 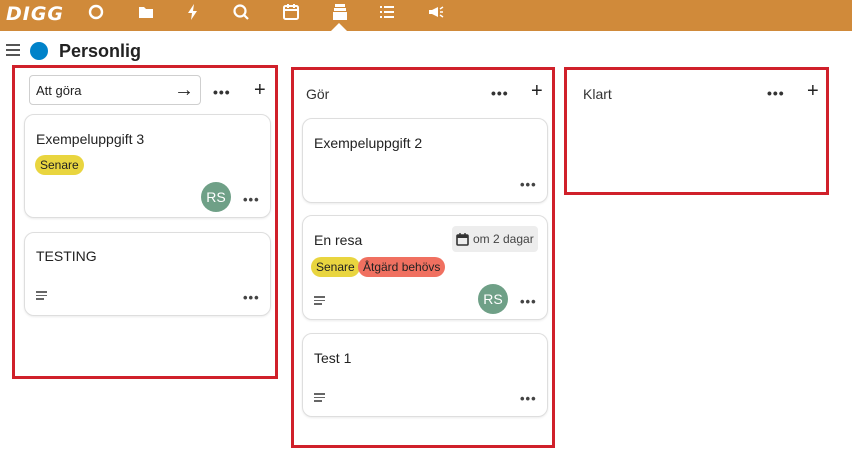 What do you see at coordinates (66, 256) in the screenshot?
I see `card-title: TESTING` at bounding box center [66, 256].